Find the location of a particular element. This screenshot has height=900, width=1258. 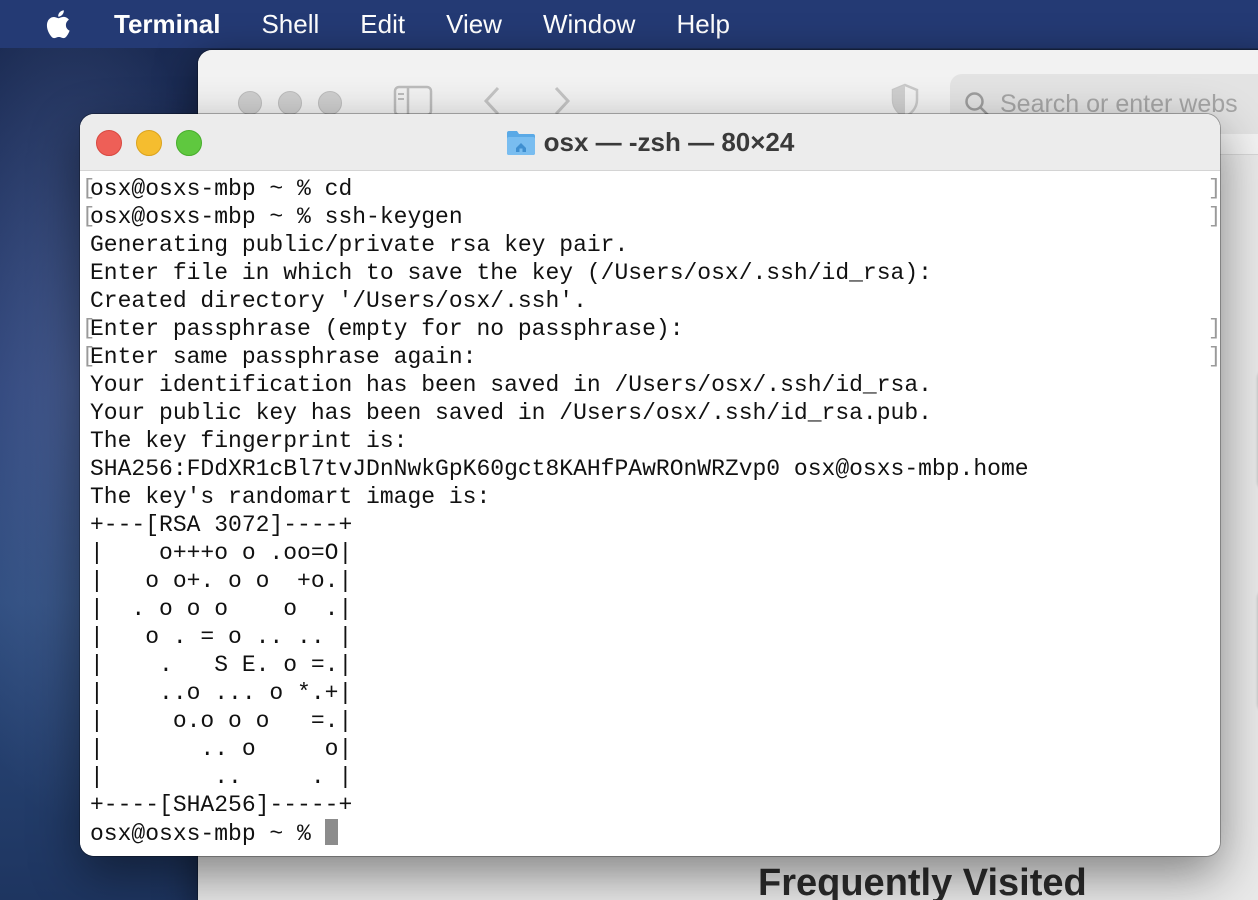

window-title-text: osx — -zsh — 80×24 is located at coordinates (669, 141).